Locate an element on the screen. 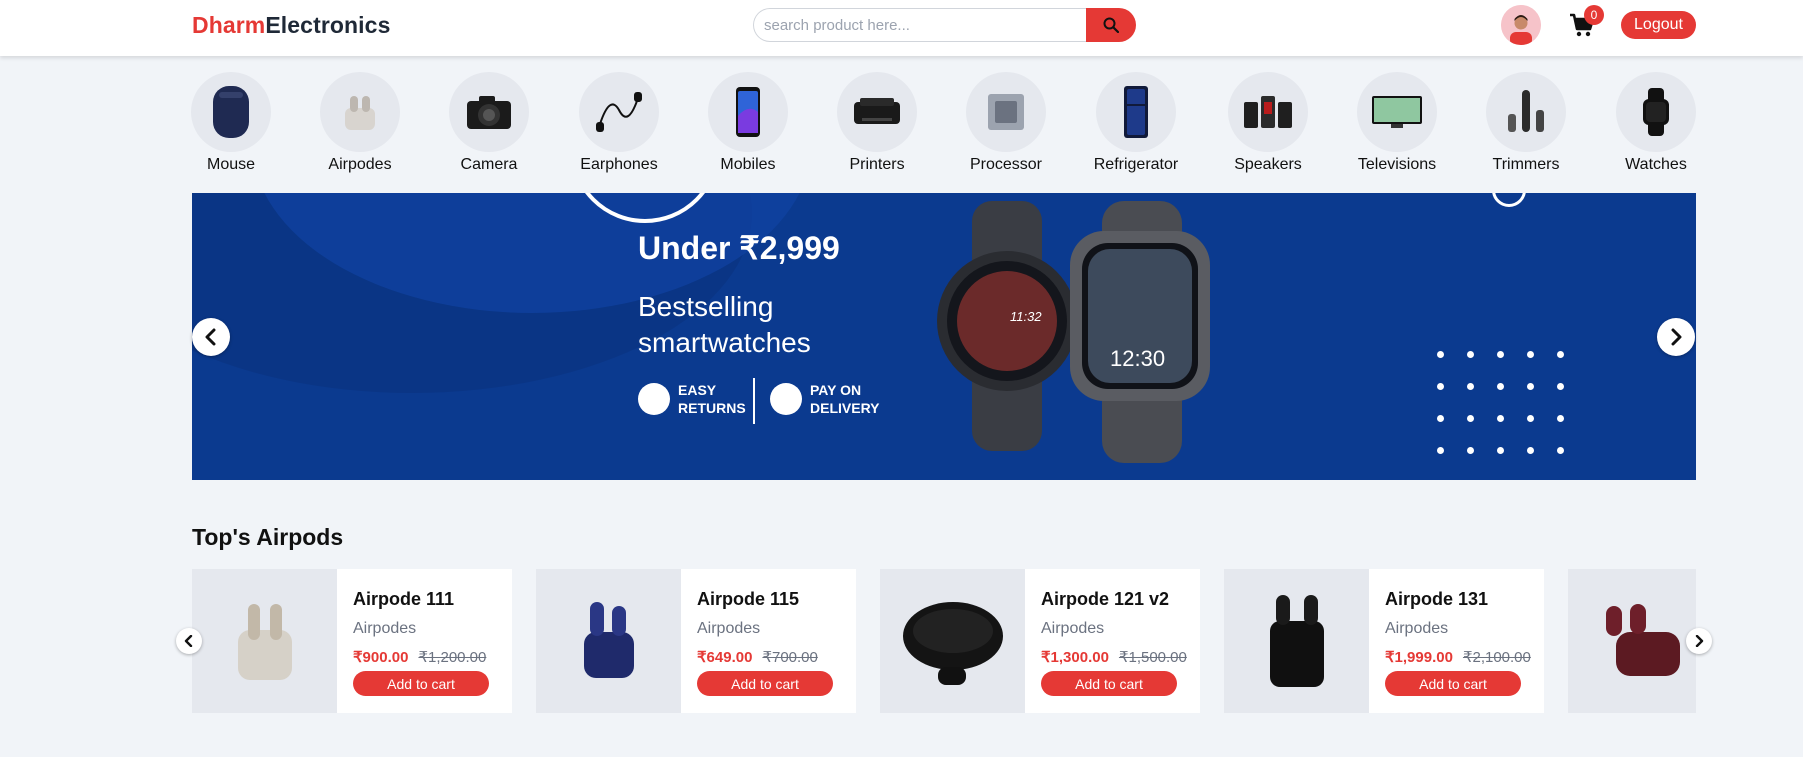  product-price: ₹1,300.00 is located at coordinates (1075, 657).